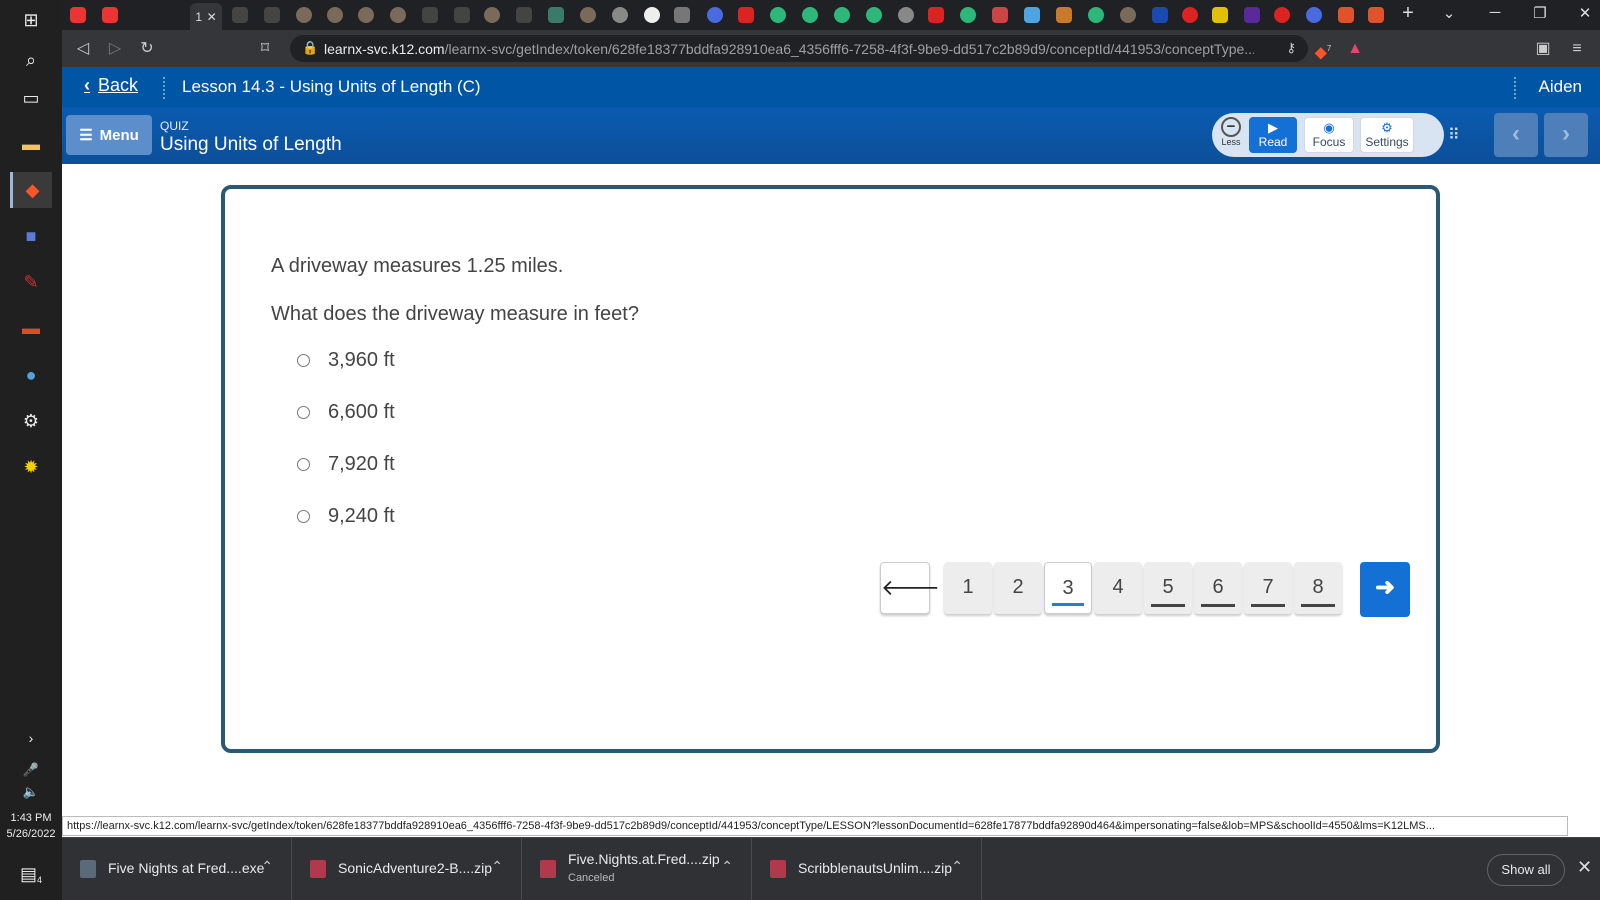 The width and height of the screenshot is (1600, 900). What do you see at coordinates (115, 49) in the screenshot?
I see `forward-nav-icon: ▷` at bounding box center [115, 49].